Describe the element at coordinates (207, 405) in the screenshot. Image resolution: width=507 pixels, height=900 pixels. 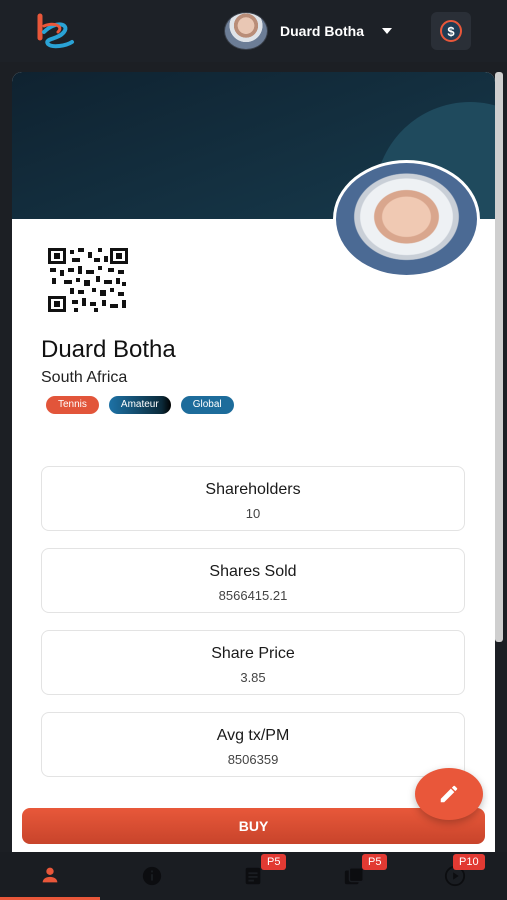
I see `tag-global: Global` at that location.